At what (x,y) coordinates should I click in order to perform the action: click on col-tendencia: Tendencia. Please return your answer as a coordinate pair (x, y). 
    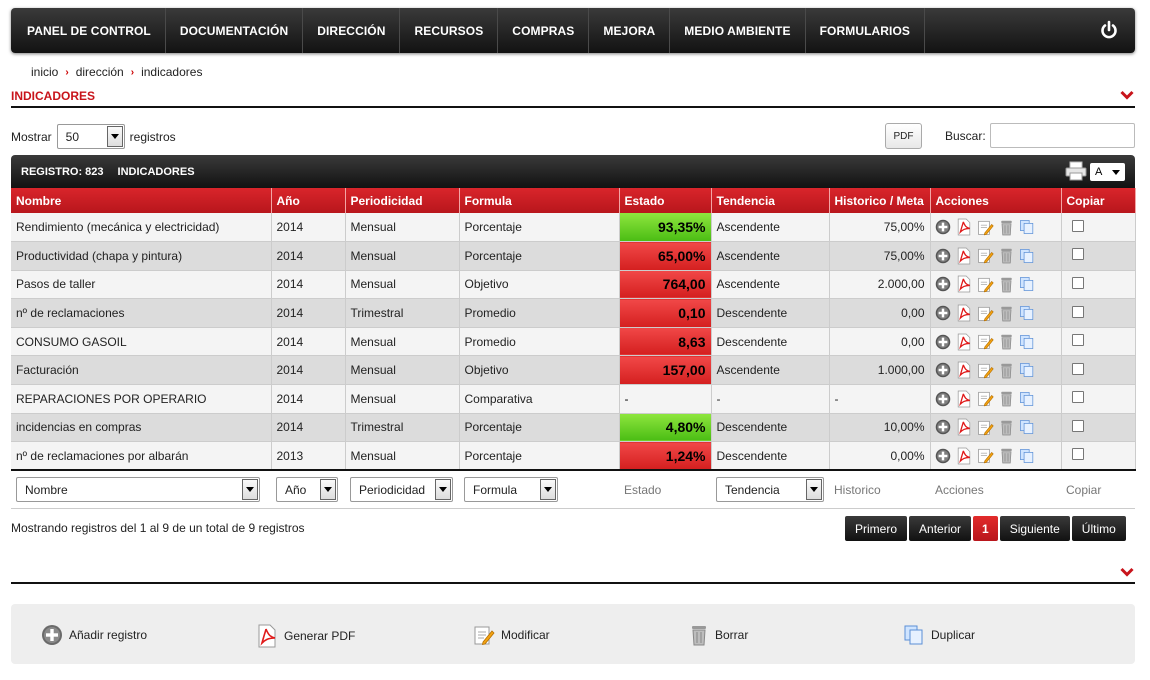
    Looking at the image, I should click on (770, 200).